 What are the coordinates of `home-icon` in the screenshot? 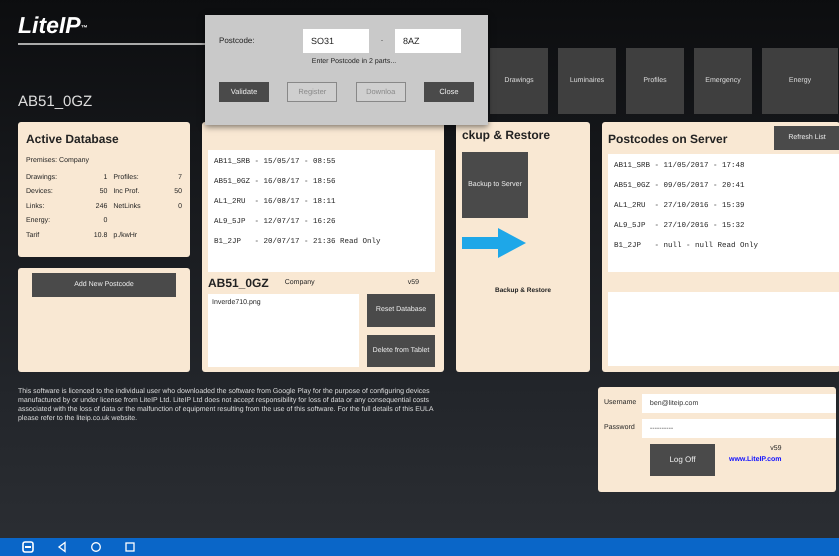 It's located at (96, 547).